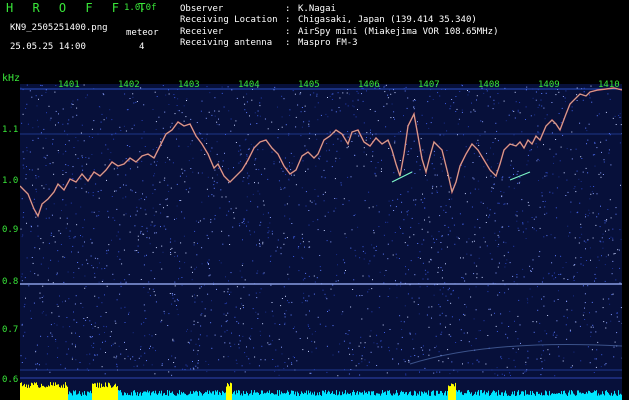 The image size is (629, 400). What do you see at coordinates (202, 32) in the screenshot?
I see `receiver-key: Receiver` at bounding box center [202, 32].